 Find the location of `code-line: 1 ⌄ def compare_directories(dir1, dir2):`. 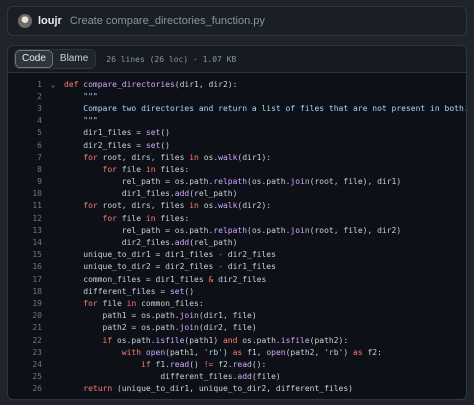

code-line: 1 ⌄ def compare_directories(dir1, dir2): is located at coordinates (237, 84).